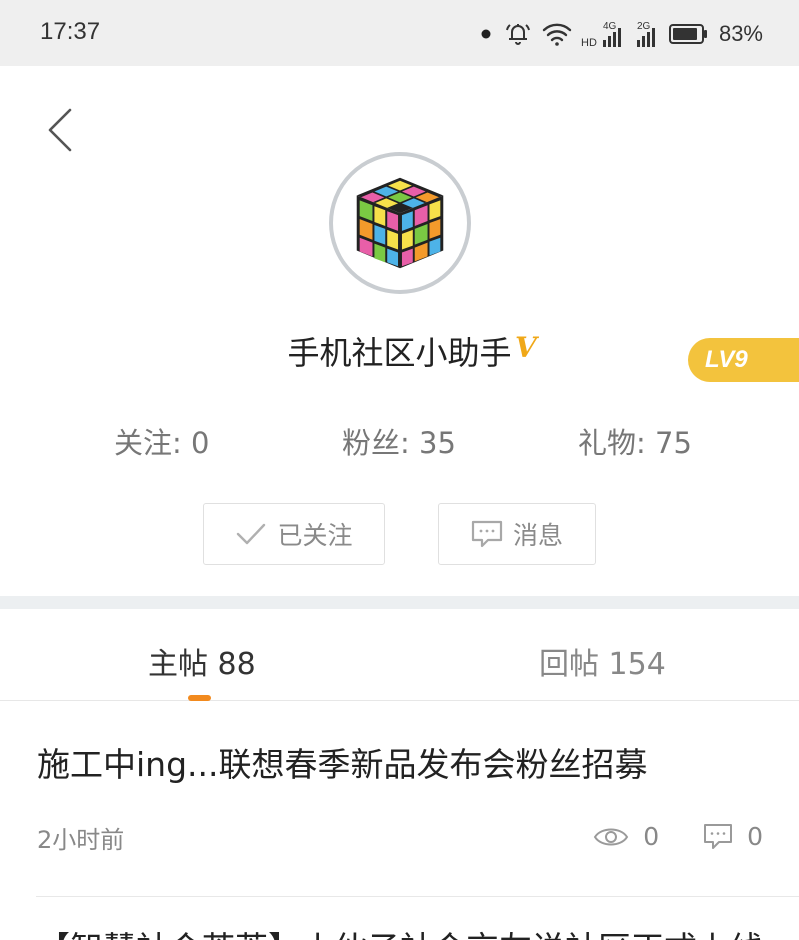 The width and height of the screenshot is (799, 940). What do you see at coordinates (487, 534) in the screenshot?
I see `chat-bubble-icon` at bounding box center [487, 534].